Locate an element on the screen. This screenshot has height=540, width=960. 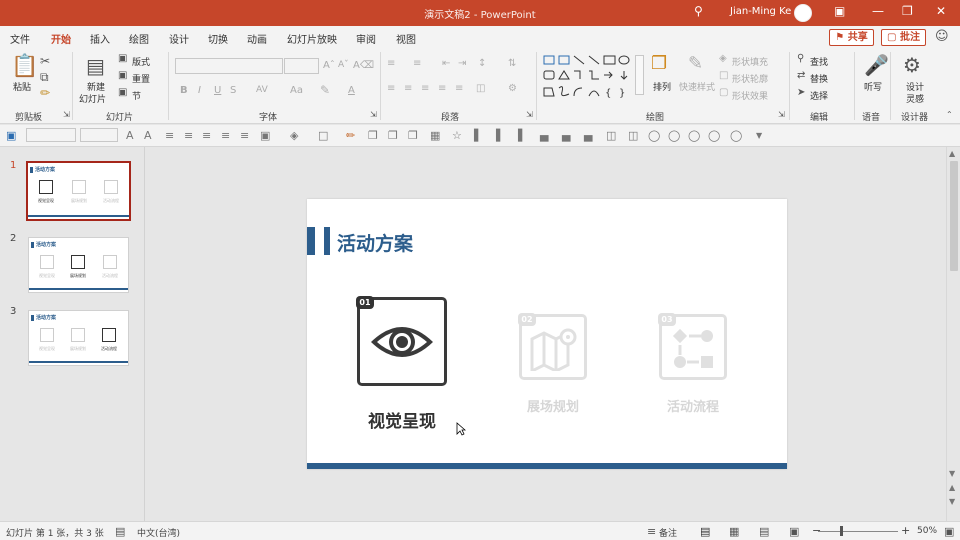
zoom-in-icon: + is located at coordinates (905, 530).